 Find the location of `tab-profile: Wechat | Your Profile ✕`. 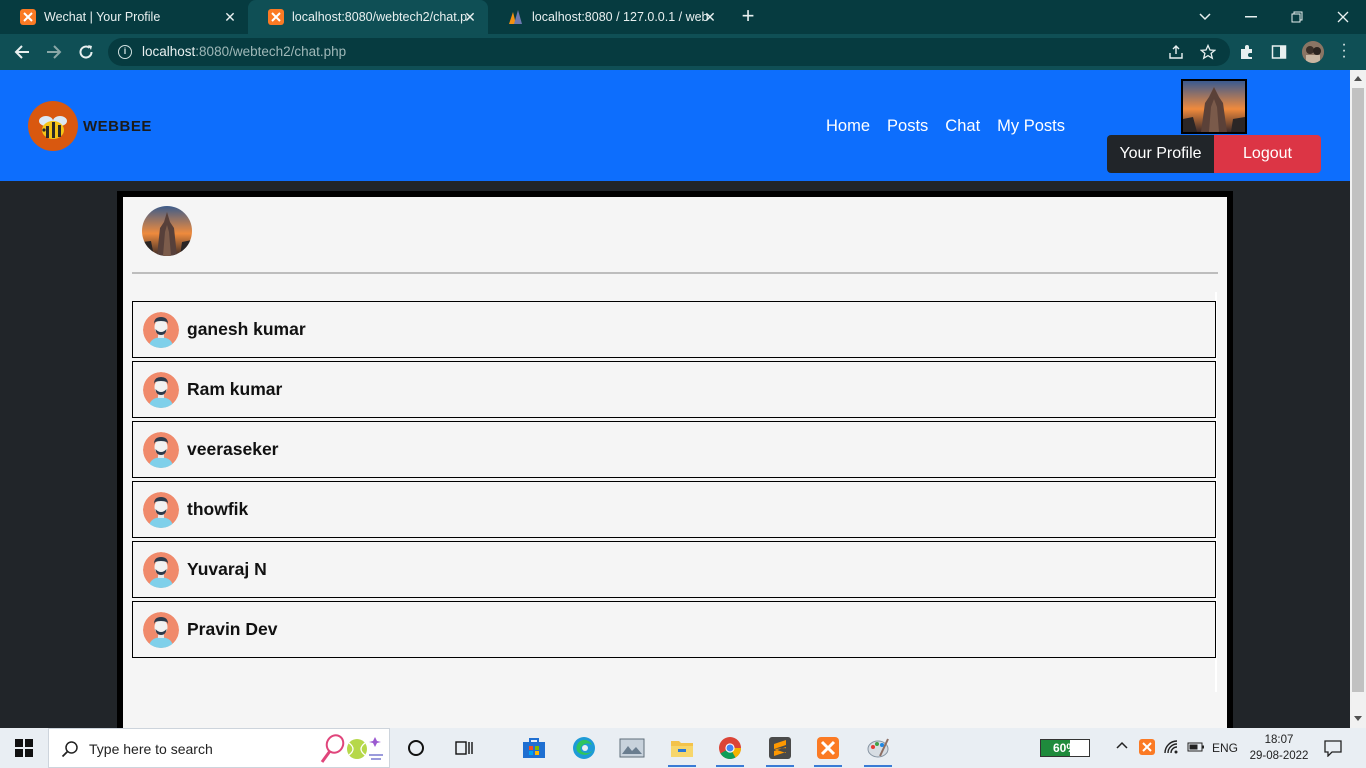

tab-profile: Wechat | Your Profile ✕ is located at coordinates (124, 17).